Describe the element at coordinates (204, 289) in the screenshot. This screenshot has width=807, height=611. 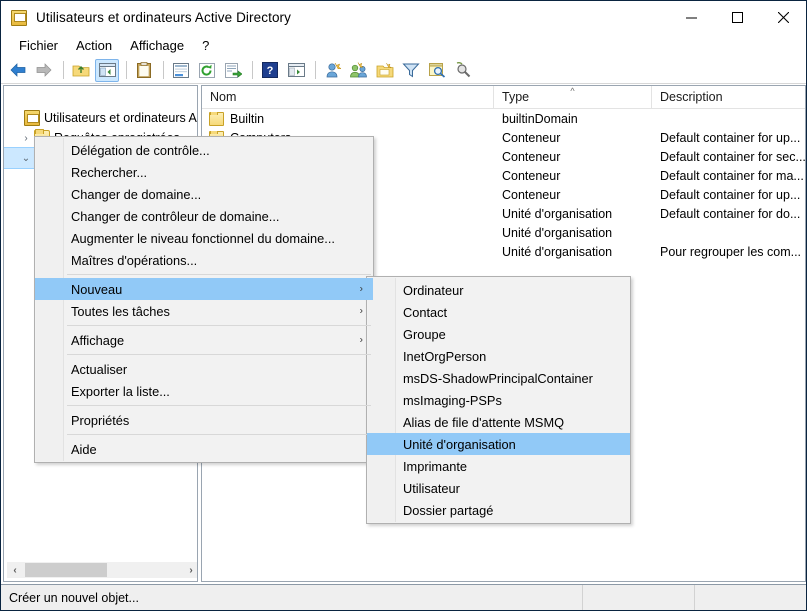
I see `menu-item-nouveau: Nouveau ›` at that location.